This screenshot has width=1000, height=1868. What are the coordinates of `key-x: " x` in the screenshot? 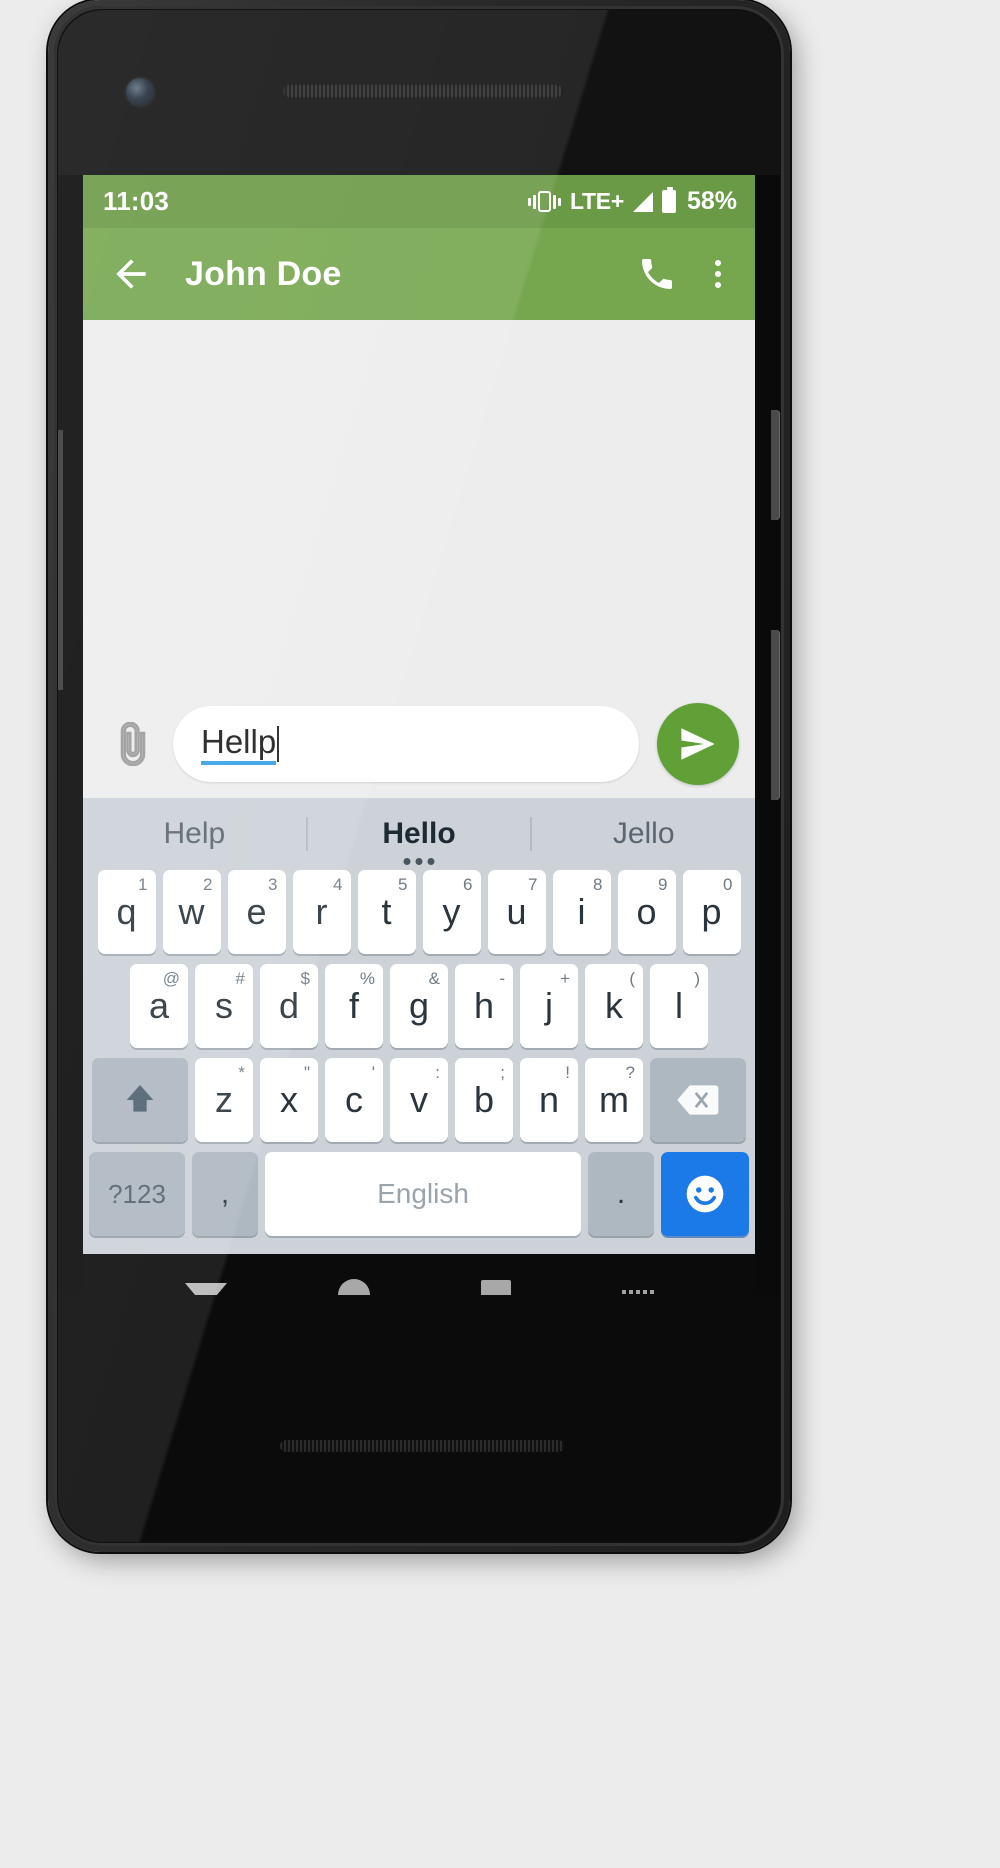 It's located at (289, 1100).